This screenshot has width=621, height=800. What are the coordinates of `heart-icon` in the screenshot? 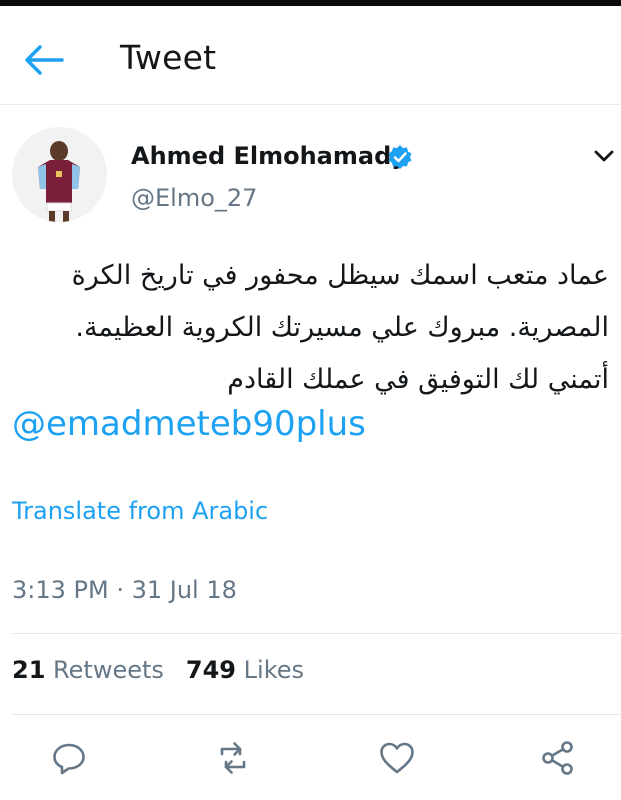 It's located at (397, 758).